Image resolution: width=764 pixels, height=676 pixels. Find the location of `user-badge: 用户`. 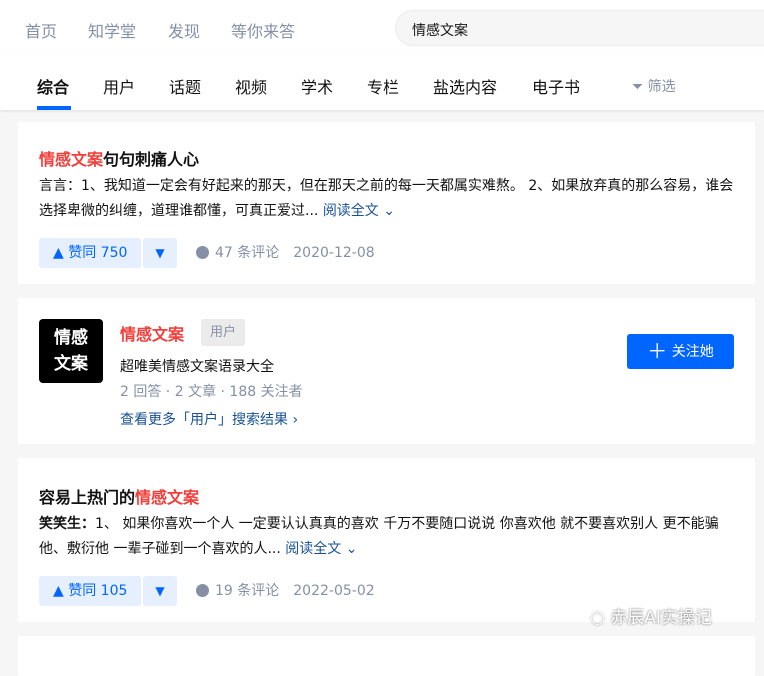

user-badge: 用户 is located at coordinates (223, 332).